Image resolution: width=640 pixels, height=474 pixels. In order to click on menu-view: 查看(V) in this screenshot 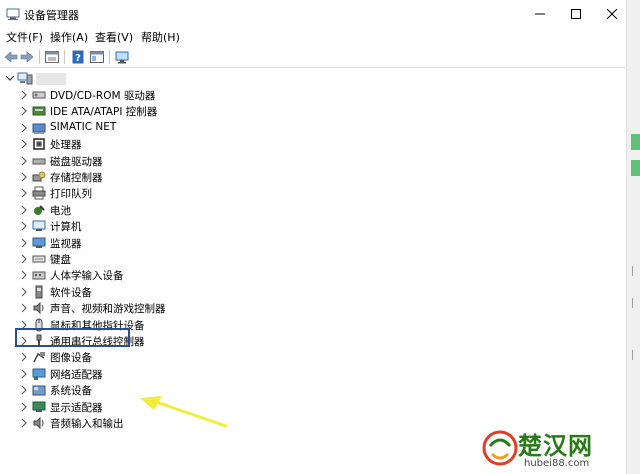, I will do `click(114, 37)`.